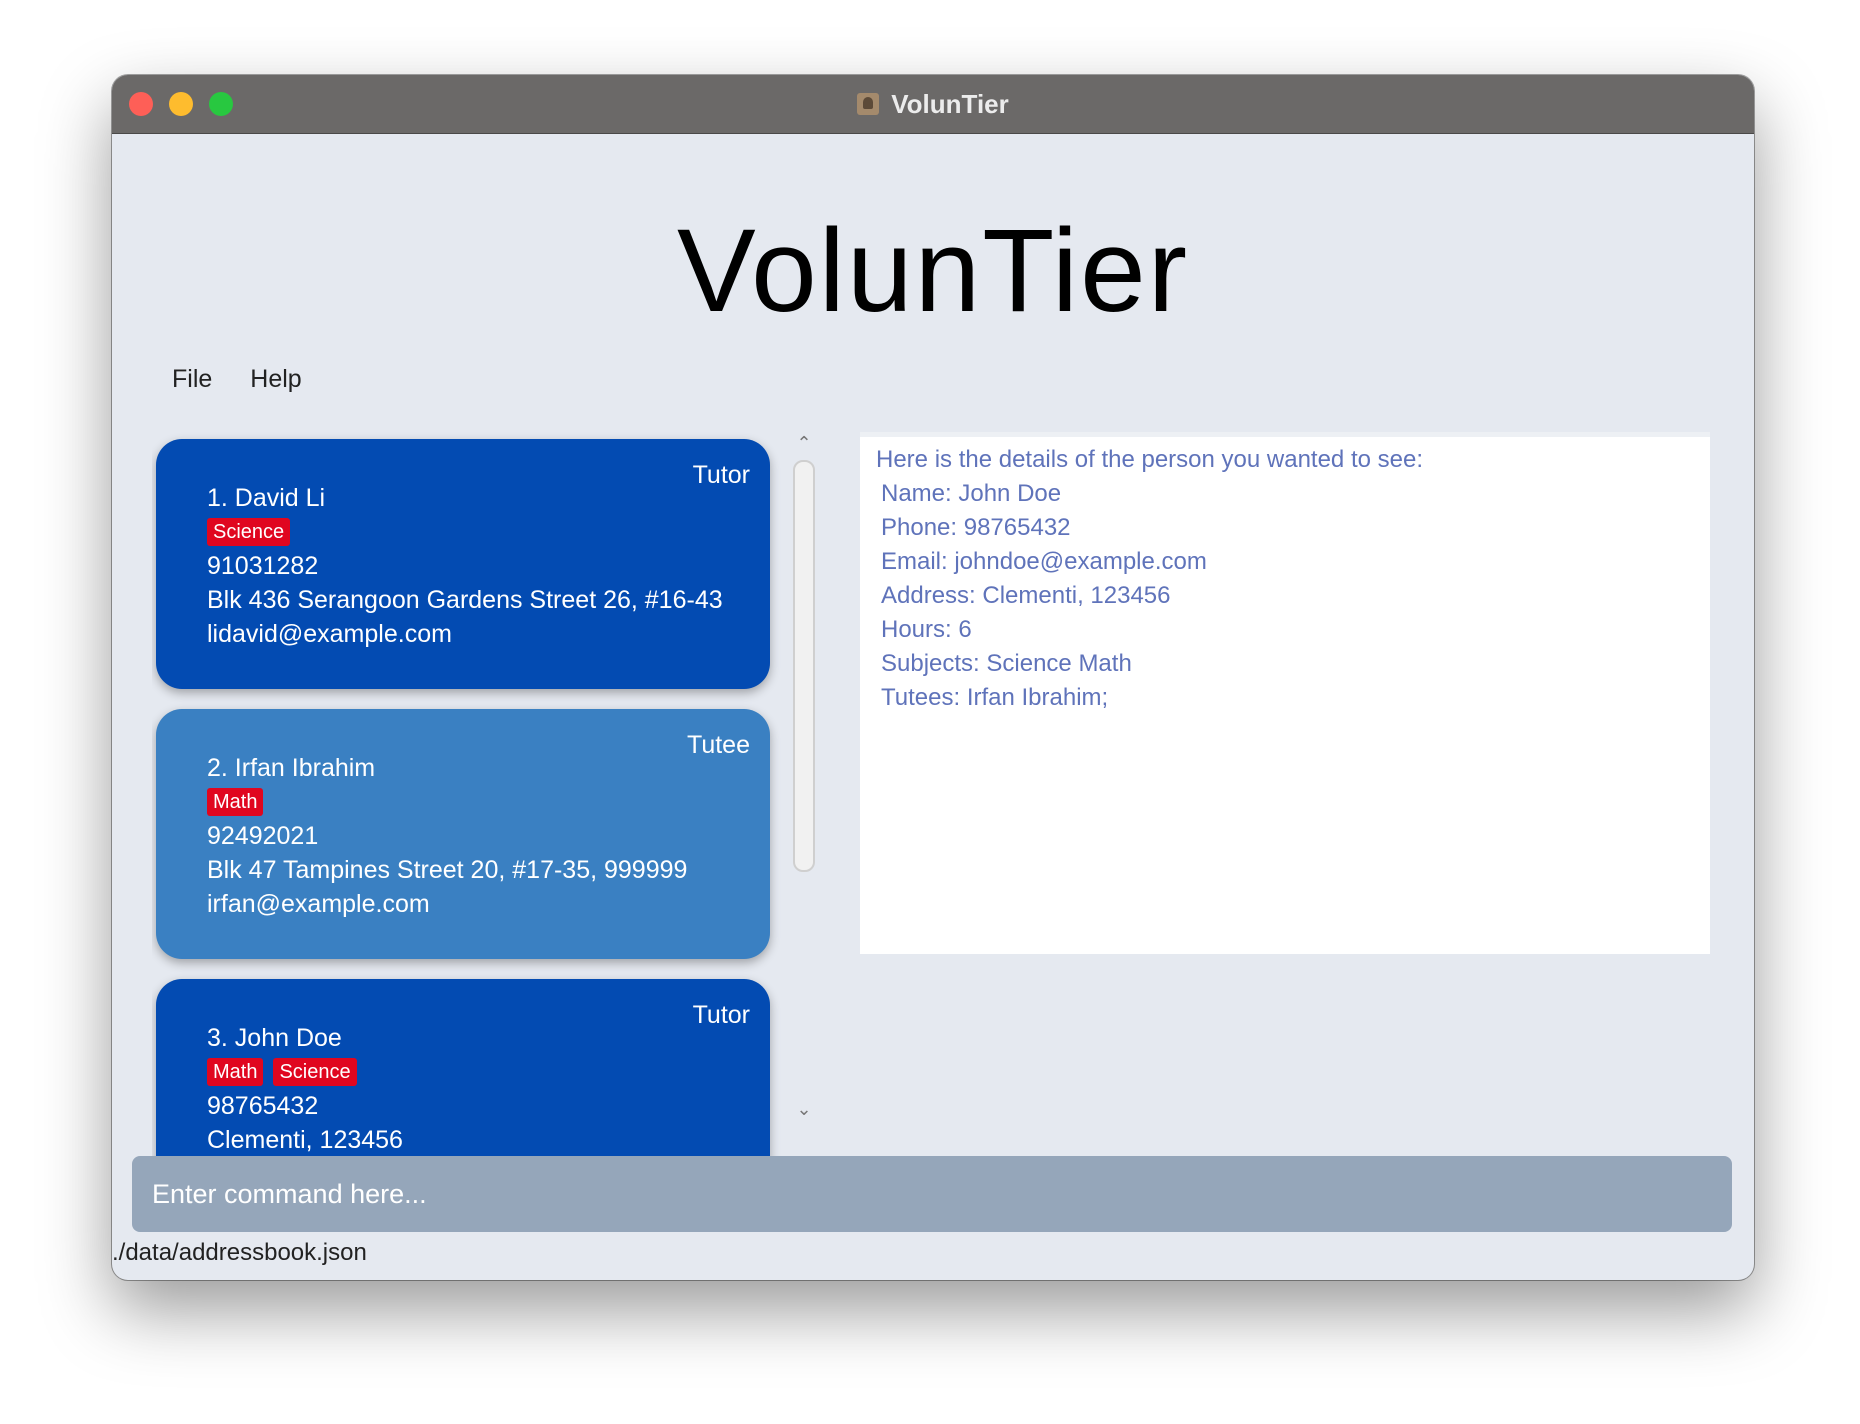 The width and height of the screenshot is (1860, 1424). I want to click on menu-file: File, so click(192, 379).